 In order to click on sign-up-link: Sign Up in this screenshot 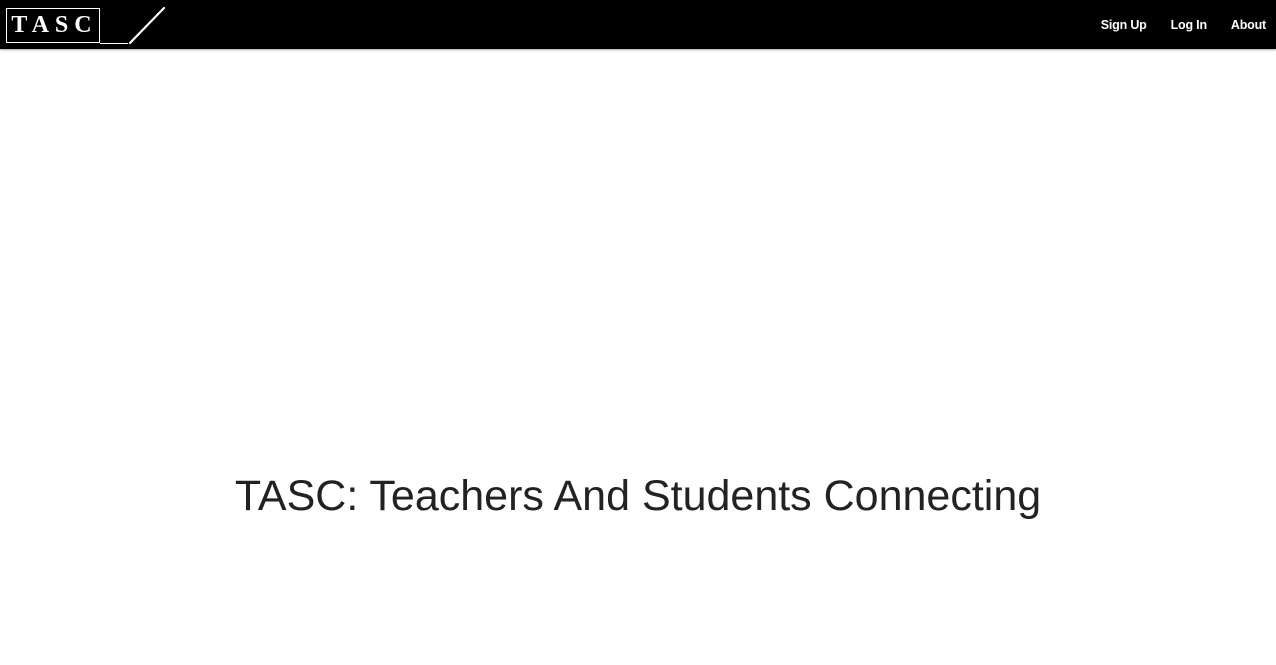, I will do `click(1124, 25)`.